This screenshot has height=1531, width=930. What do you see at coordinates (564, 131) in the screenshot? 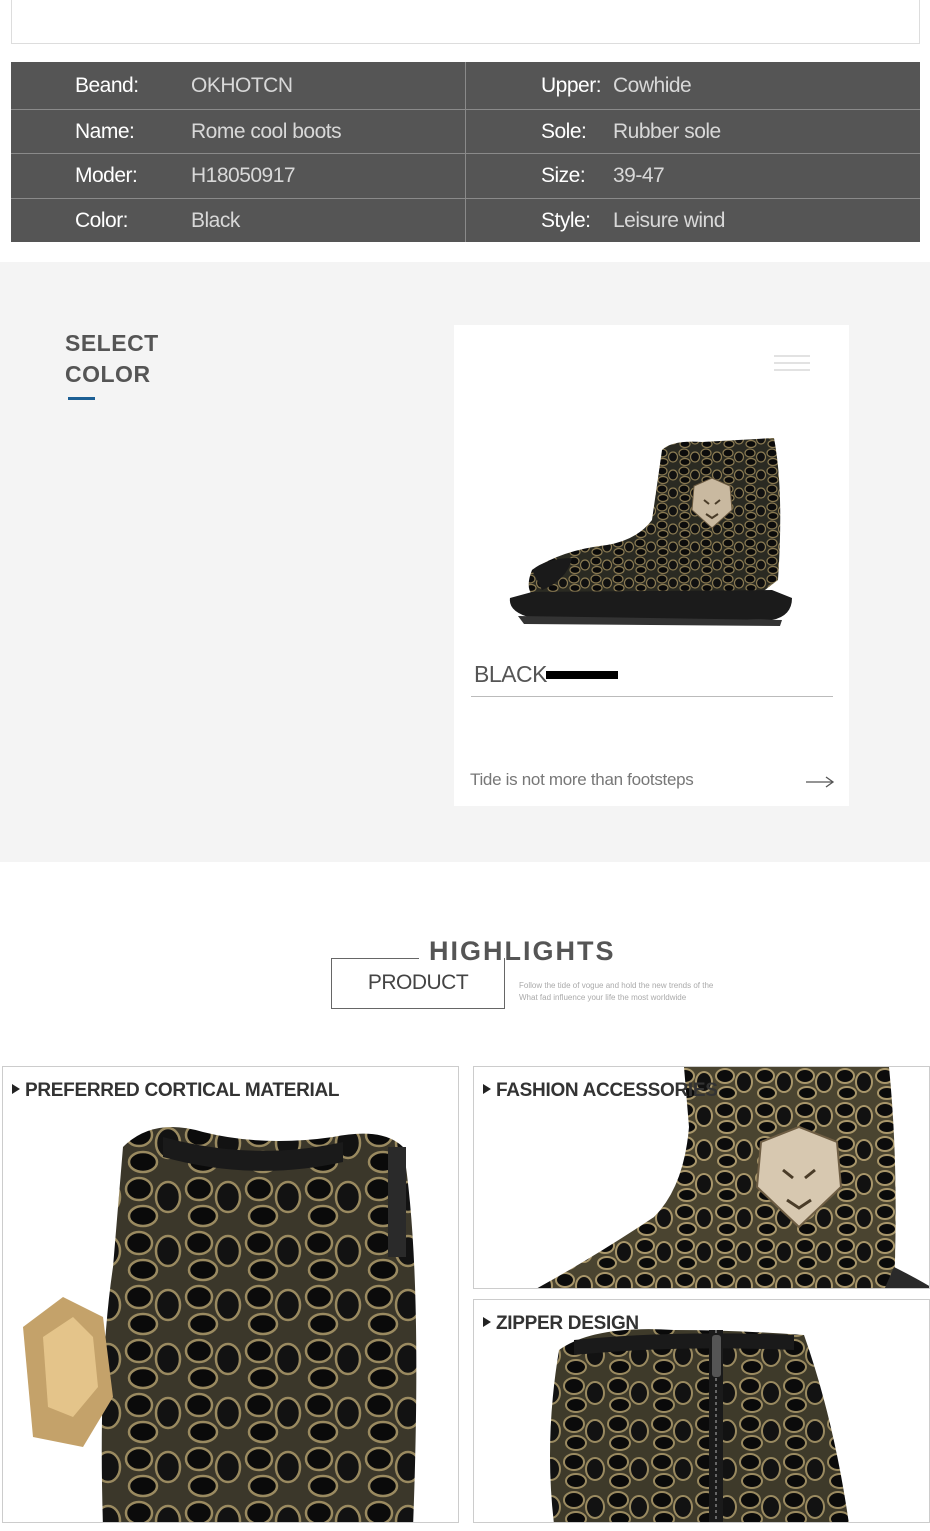
I see `spec-key: Sole:` at bounding box center [564, 131].